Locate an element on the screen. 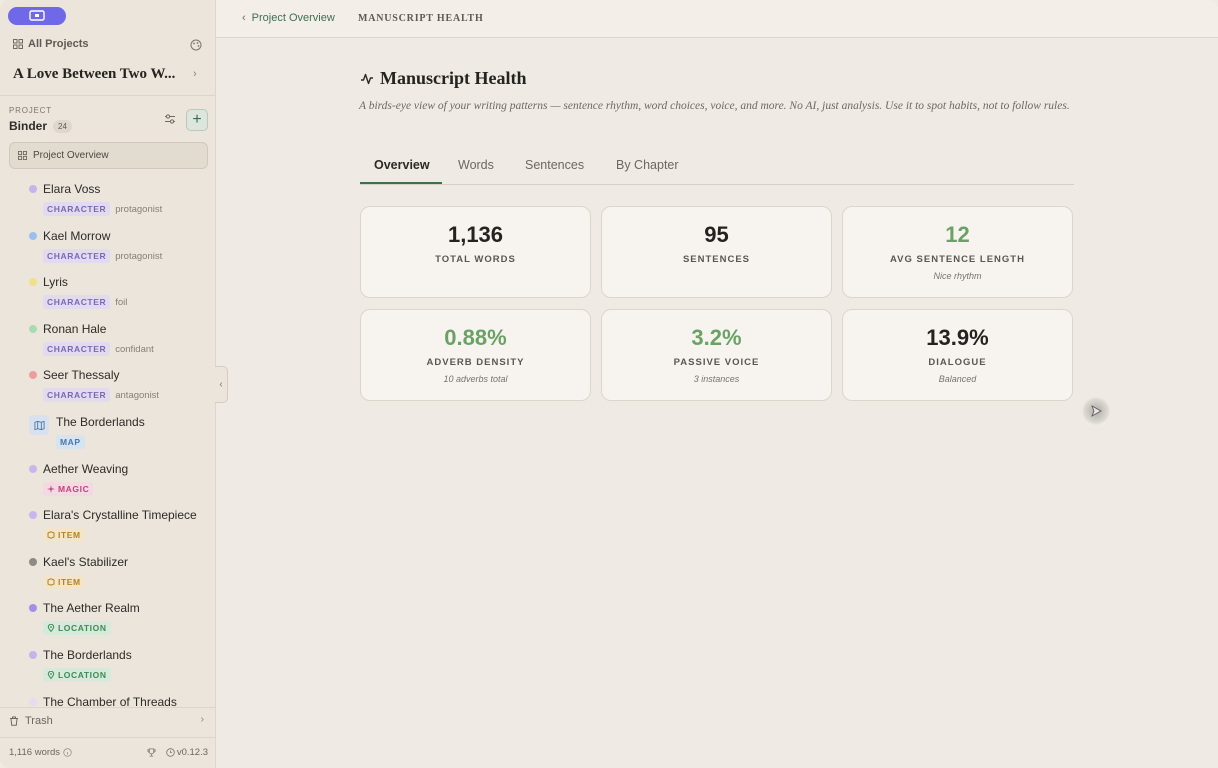 The image size is (1218, 768). item-name: Seer Thessaly is located at coordinates (81, 375).